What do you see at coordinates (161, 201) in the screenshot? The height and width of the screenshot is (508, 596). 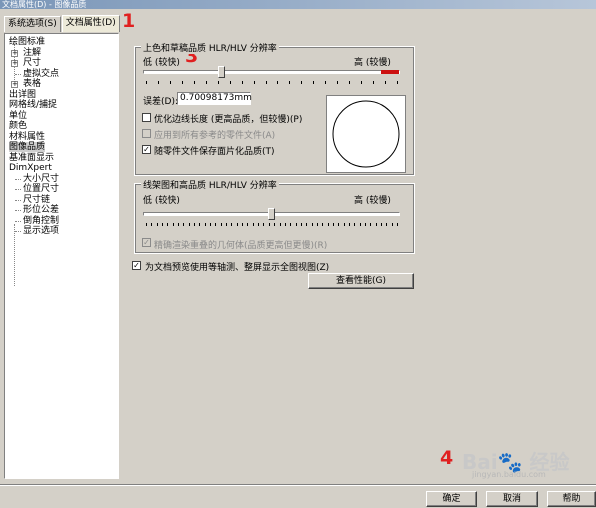 I see `wireframe-low-label: 低 (较快)` at bounding box center [161, 201].